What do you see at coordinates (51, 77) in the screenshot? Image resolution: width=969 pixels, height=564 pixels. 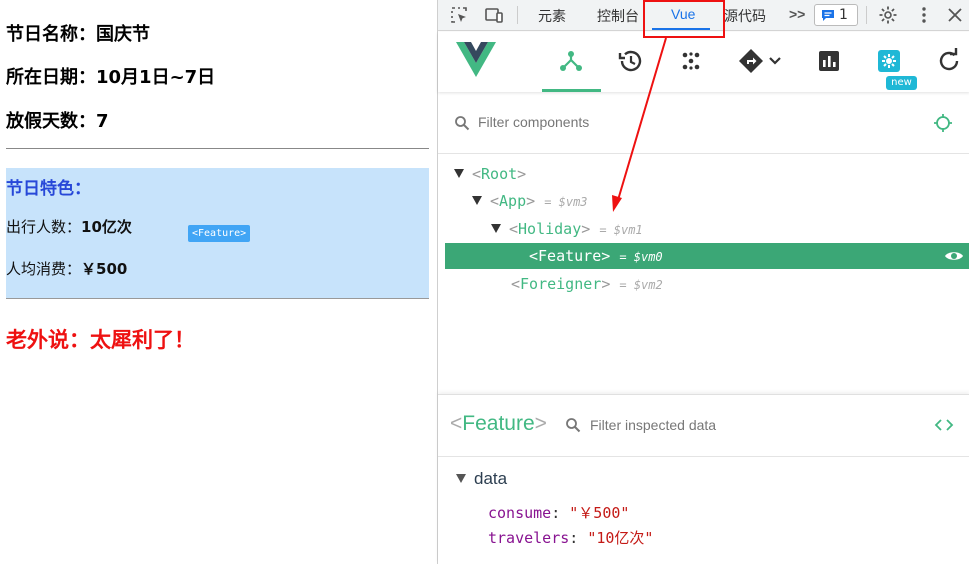 I see `festival-date-label: 所在日期：` at bounding box center [51, 77].